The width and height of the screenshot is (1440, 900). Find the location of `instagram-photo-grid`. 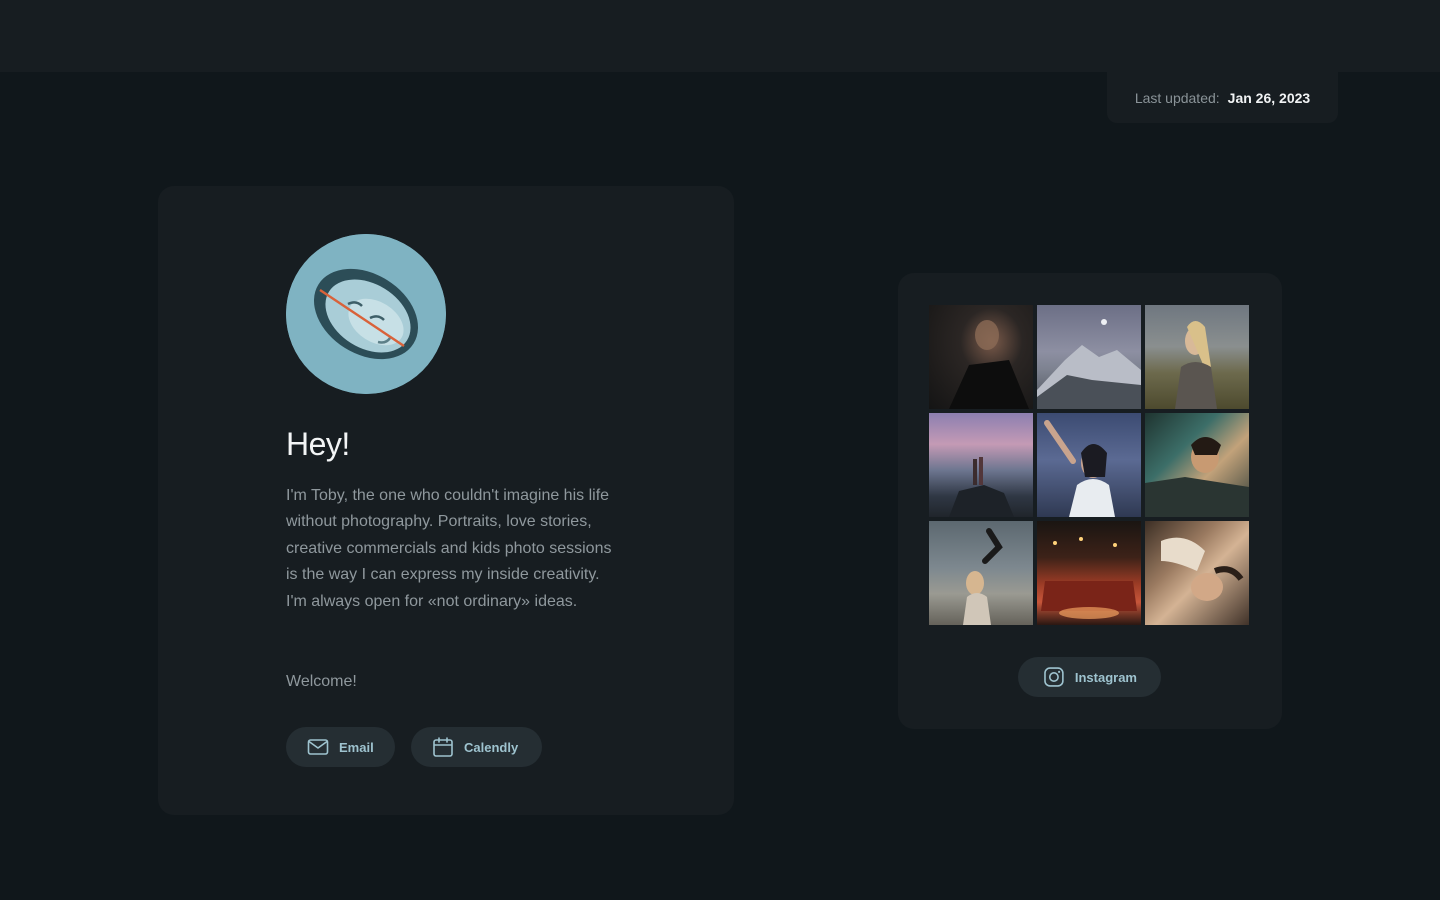

instagram-photo-grid is located at coordinates (1089, 465).